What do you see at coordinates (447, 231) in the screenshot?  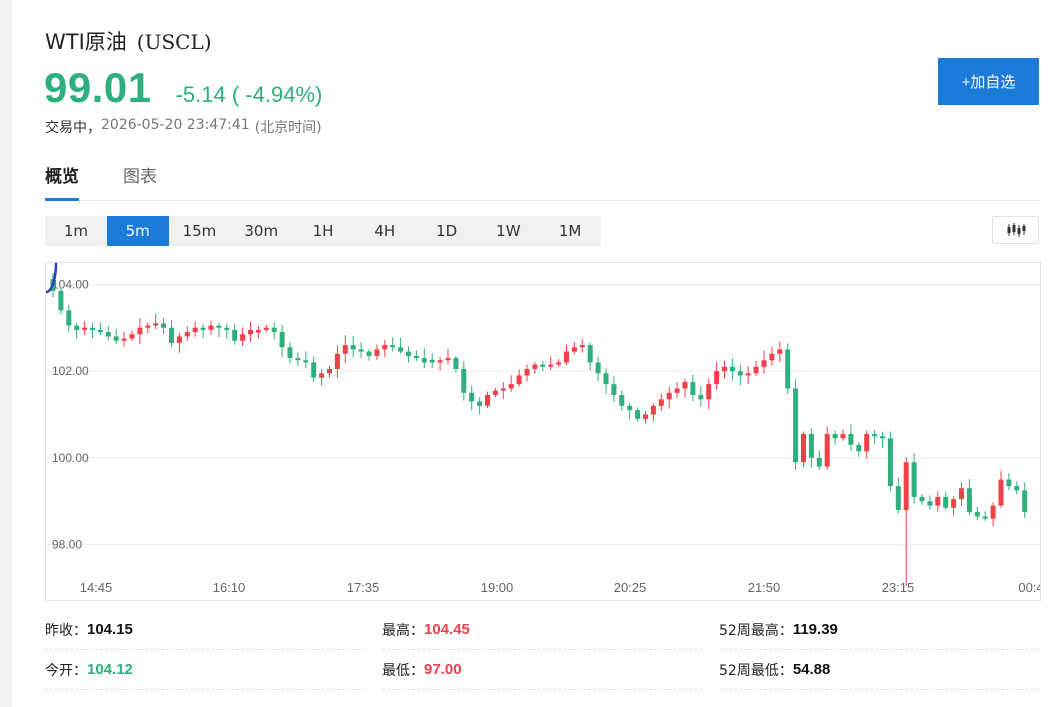 I see `interval-1d: 1D` at bounding box center [447, 231].